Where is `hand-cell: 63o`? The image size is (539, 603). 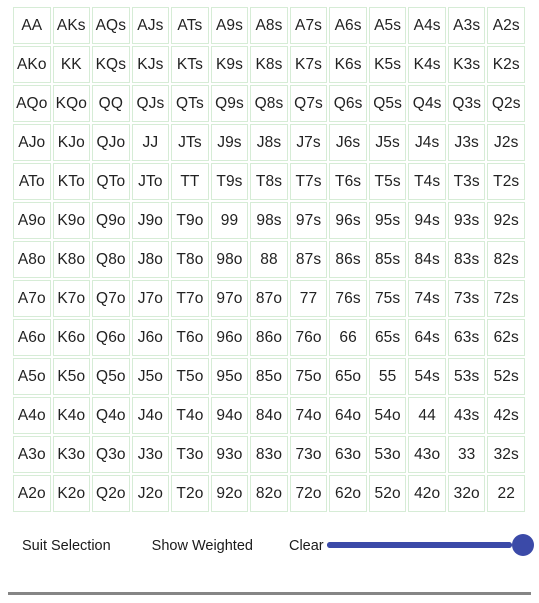
hand-cell: 63o is located at coordinates (348, 454).